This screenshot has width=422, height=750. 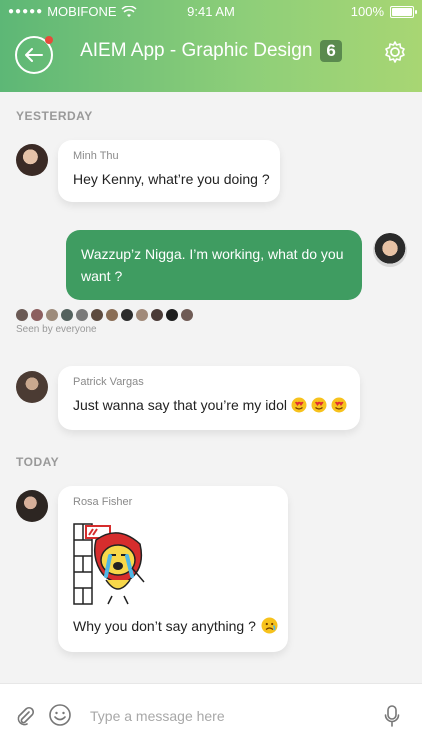 I want to click on message-text: Just wanna say that you’re my idol, so click(x=180, y=405).